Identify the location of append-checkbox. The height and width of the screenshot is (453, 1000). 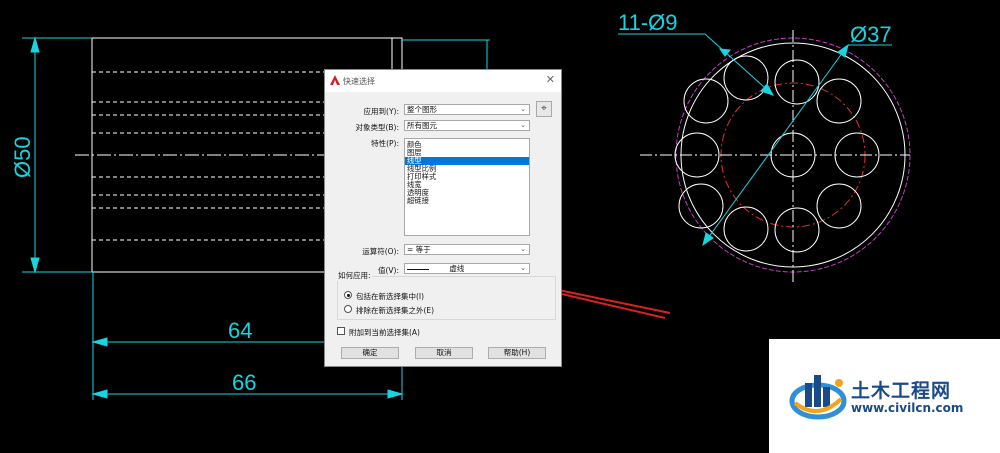
(341, 331).